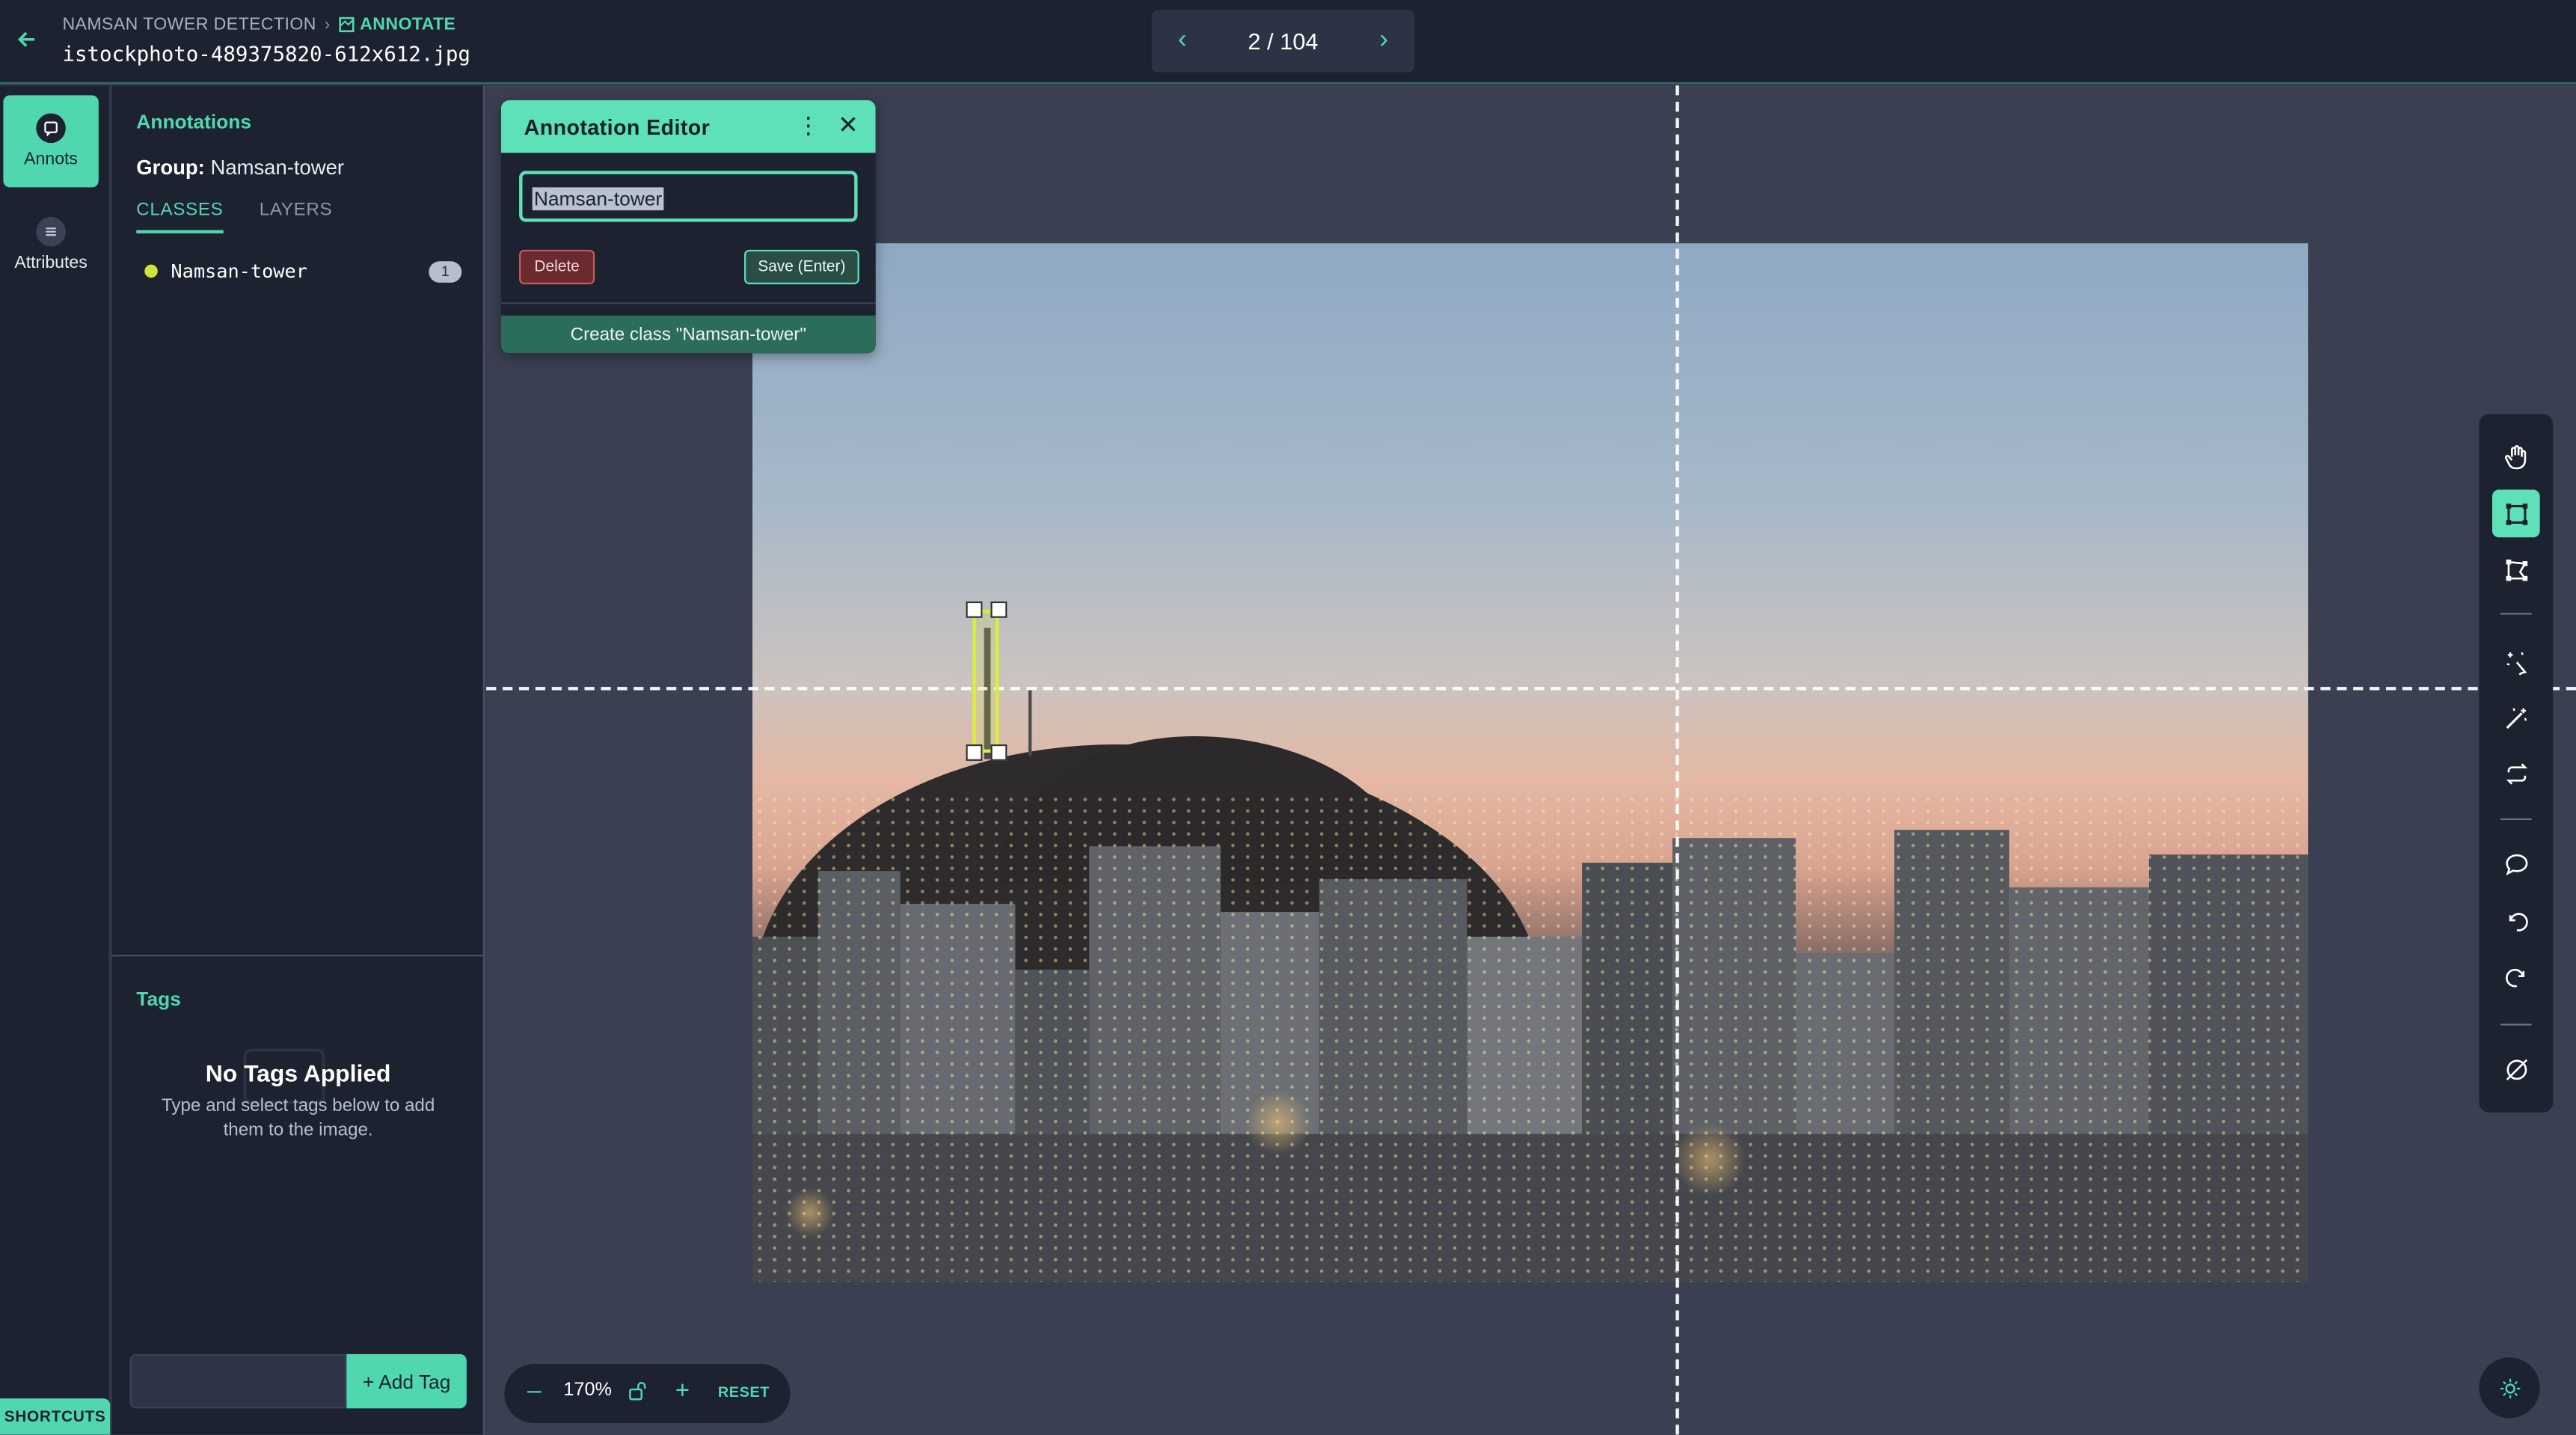  Describe the element at coordinates (598, 199) in the screenshot. I see `class-name-input-value: Namsan-tower` at that location.